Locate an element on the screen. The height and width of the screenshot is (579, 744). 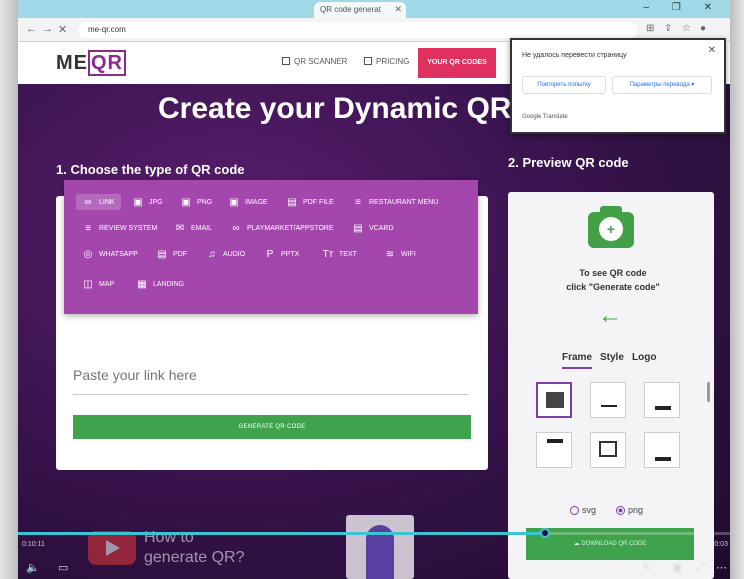
your-qr-codes-button: YOUR QR CODES is located at coordinates (457, 63).